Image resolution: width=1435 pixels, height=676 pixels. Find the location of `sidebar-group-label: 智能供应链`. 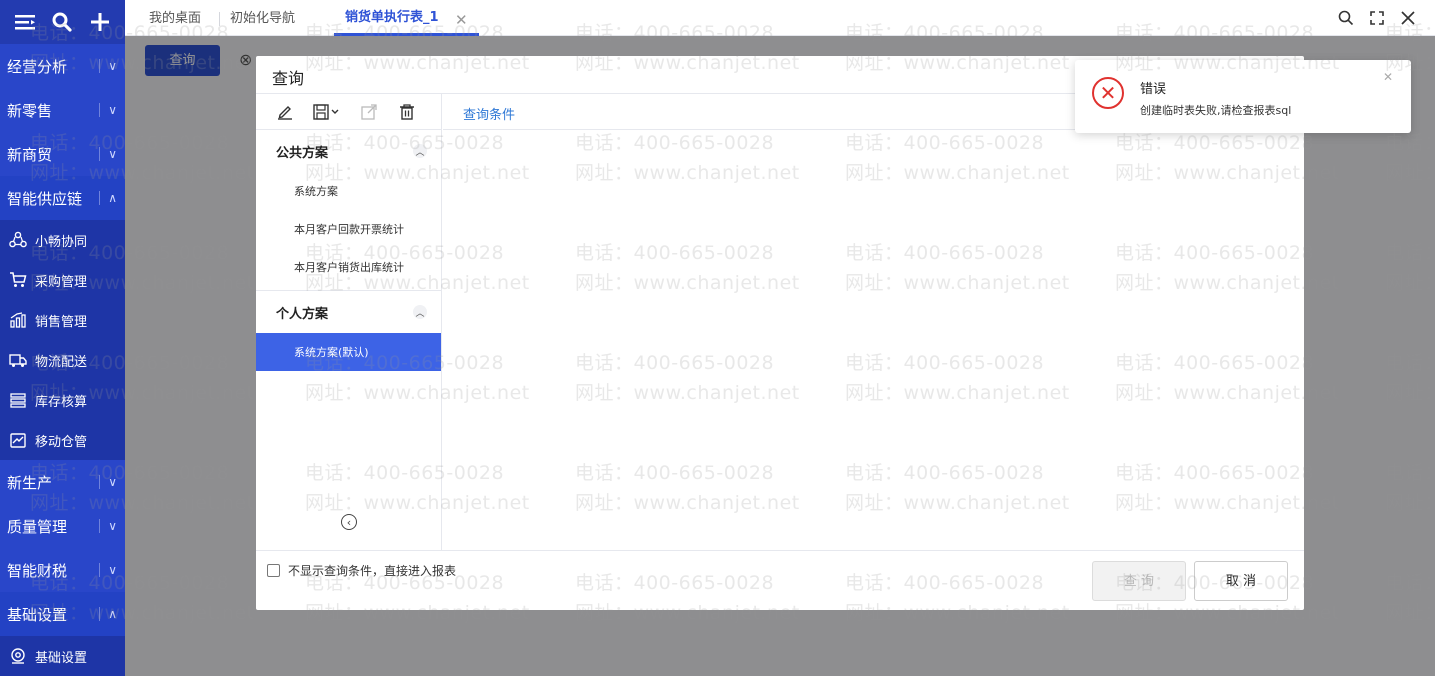

sidebar-group-label: 智能供应链 is located at coordinates (45, 198).